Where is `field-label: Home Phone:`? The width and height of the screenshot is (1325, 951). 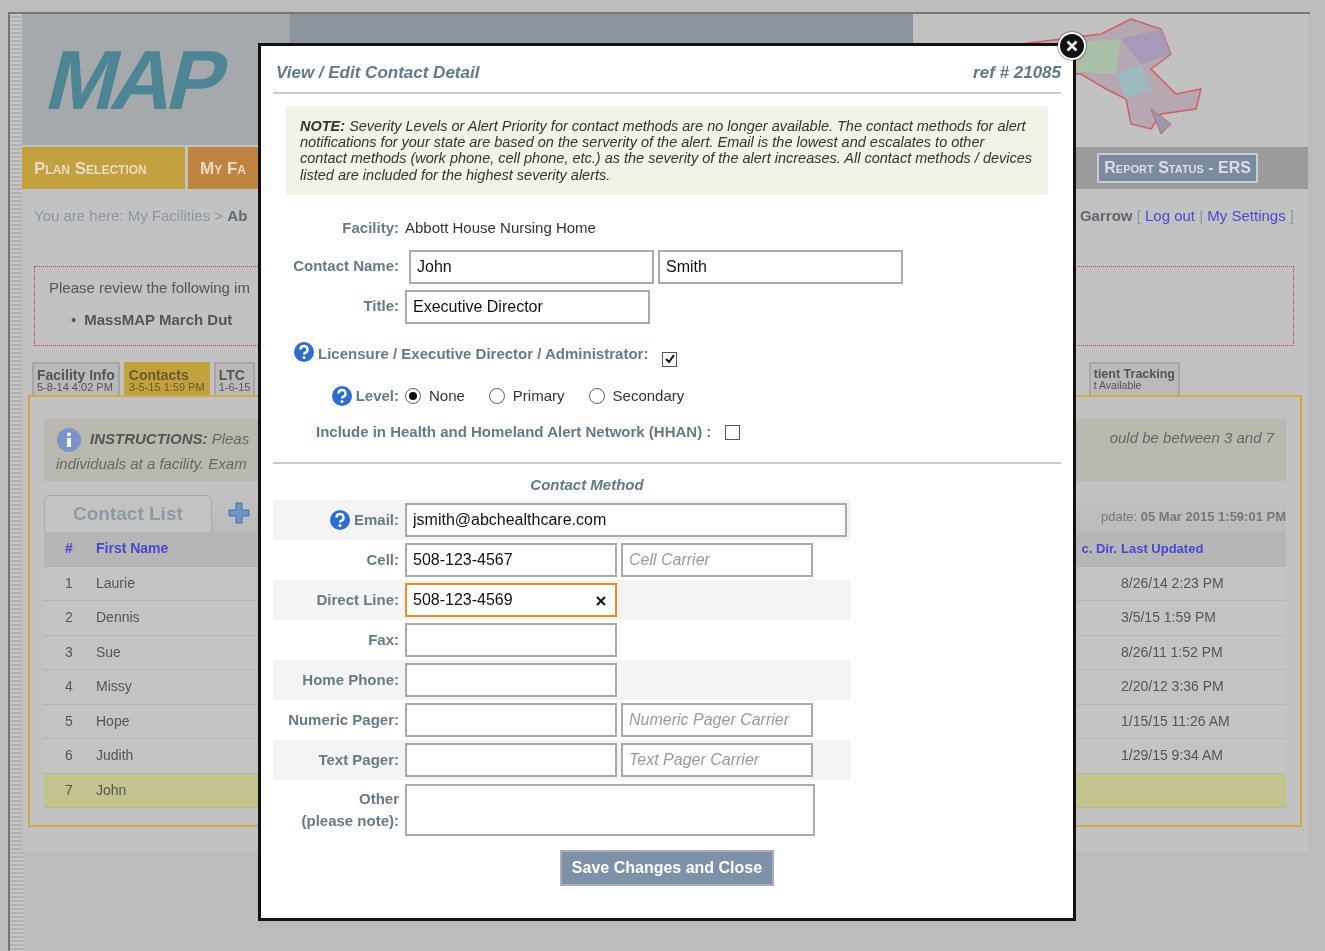
field-label: Home Phone: is located at coordinates (350, 679).